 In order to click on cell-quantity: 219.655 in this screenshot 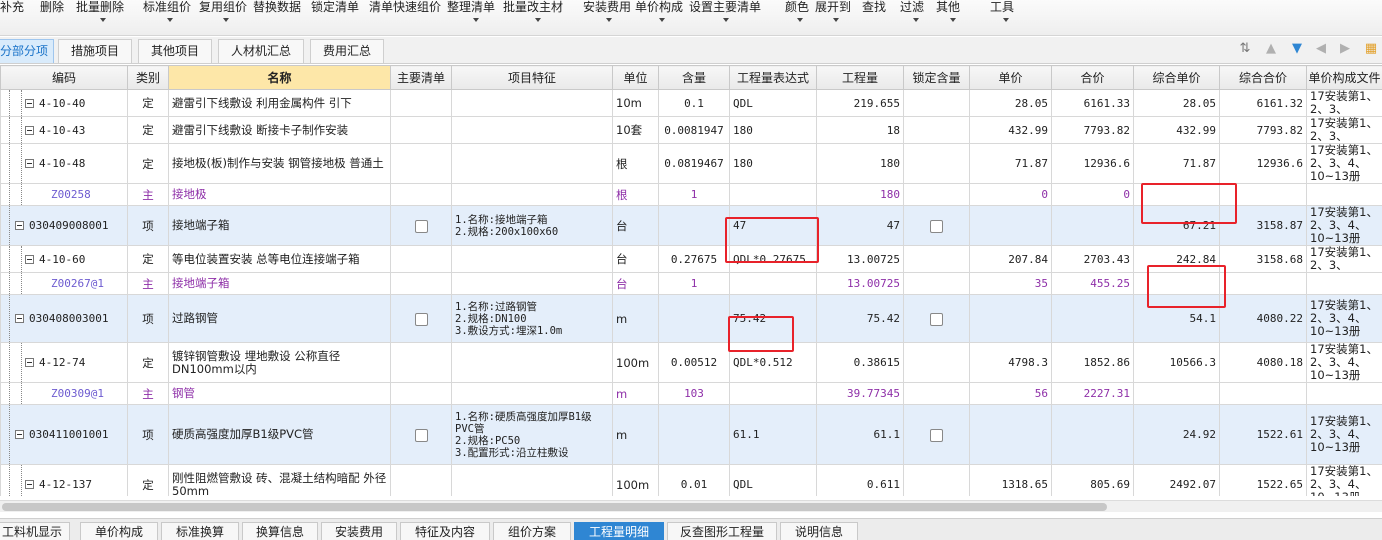, I will do `click(860, 103)`.